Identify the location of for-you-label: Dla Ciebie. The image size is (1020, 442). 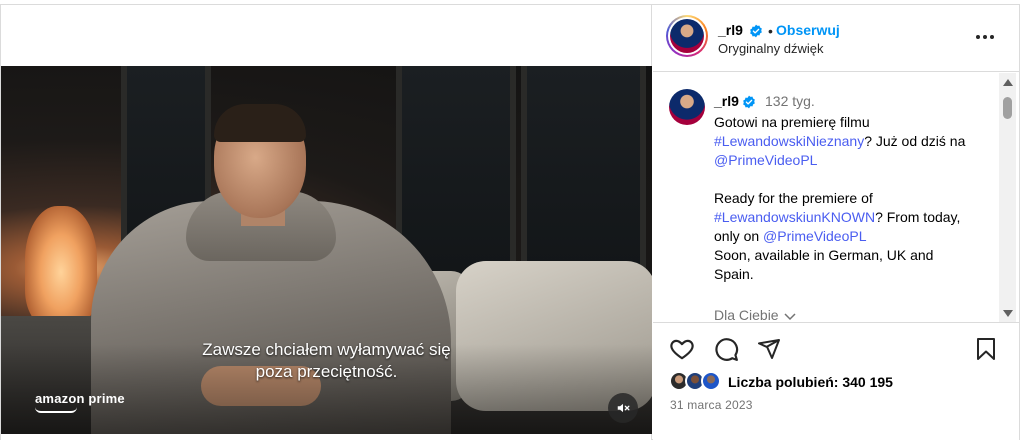
(746, 315).